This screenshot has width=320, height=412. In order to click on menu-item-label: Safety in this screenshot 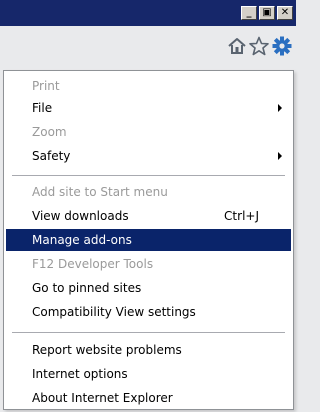, I will do `click(51, 156)`.